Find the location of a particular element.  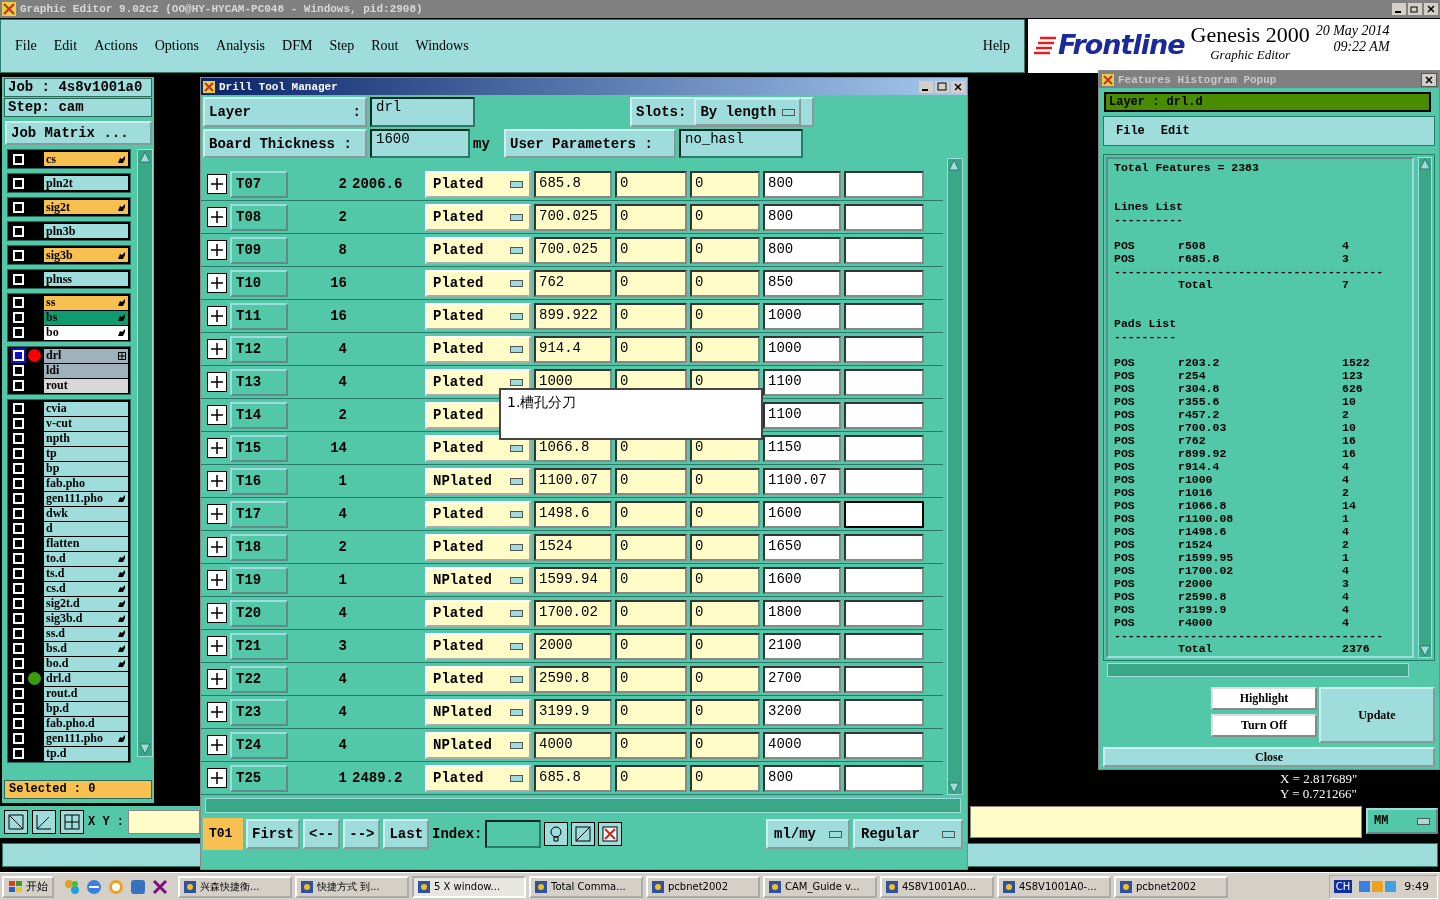

units-dropdown: MM is located at coordinates (1402, 821).